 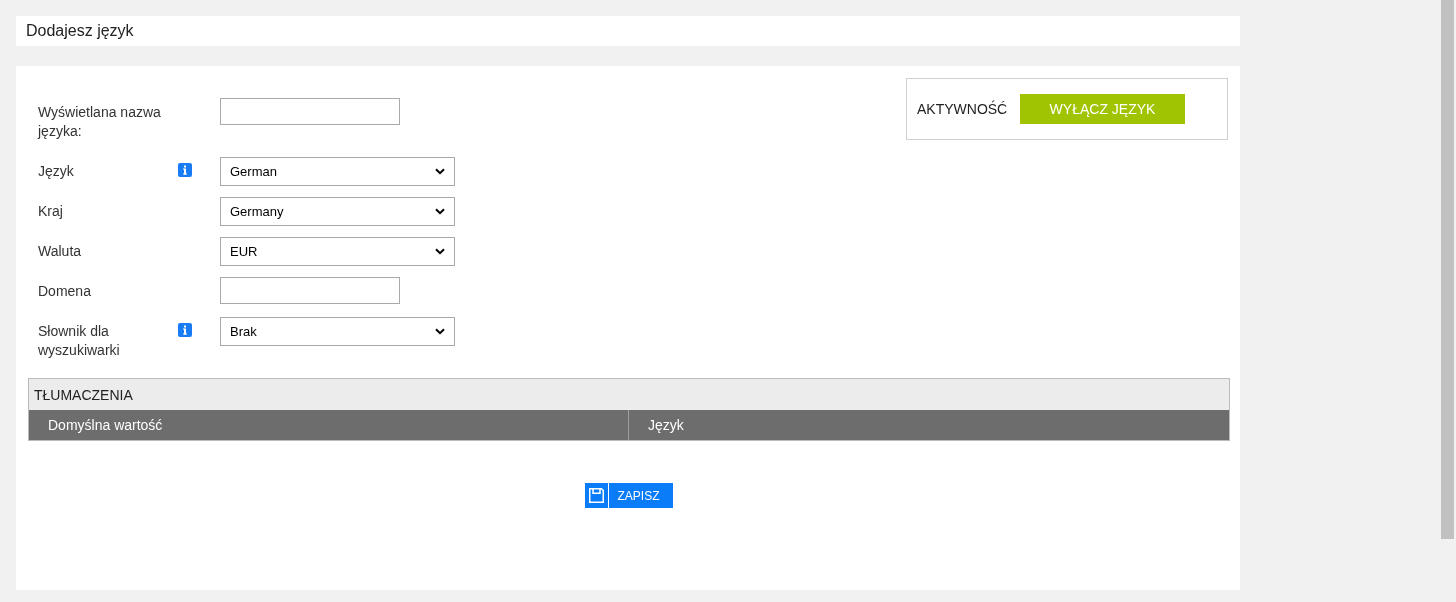 What do you see at coordinates (51, 211) in the screenshot?
I see `field-label: Kraj` at bounding box center [51, 211].